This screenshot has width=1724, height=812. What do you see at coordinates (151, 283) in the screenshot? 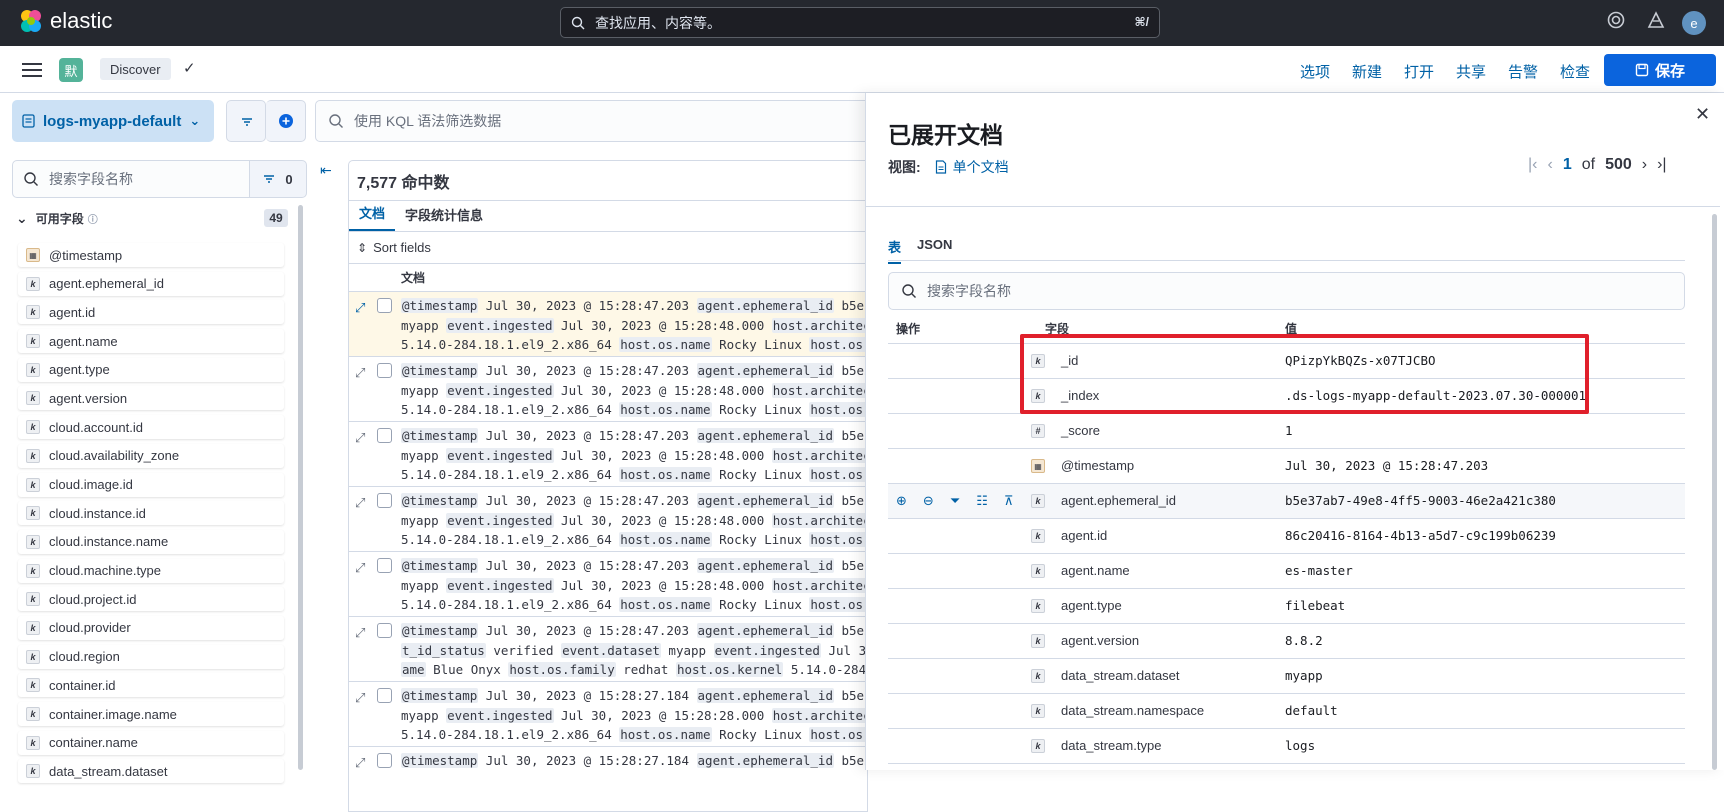
I see `field-list-item: k agent.ephemeral_id` at bounding box center [151, 283].